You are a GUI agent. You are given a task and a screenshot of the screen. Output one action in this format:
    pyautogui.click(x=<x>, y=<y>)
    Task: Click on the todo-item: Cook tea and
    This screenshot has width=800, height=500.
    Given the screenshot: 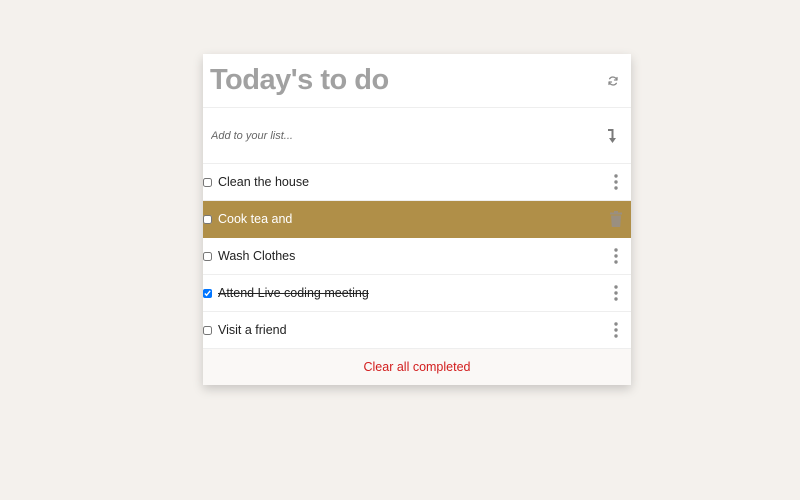 What is the action you would take?
    pyautogui.click(x=417, y=219)
    